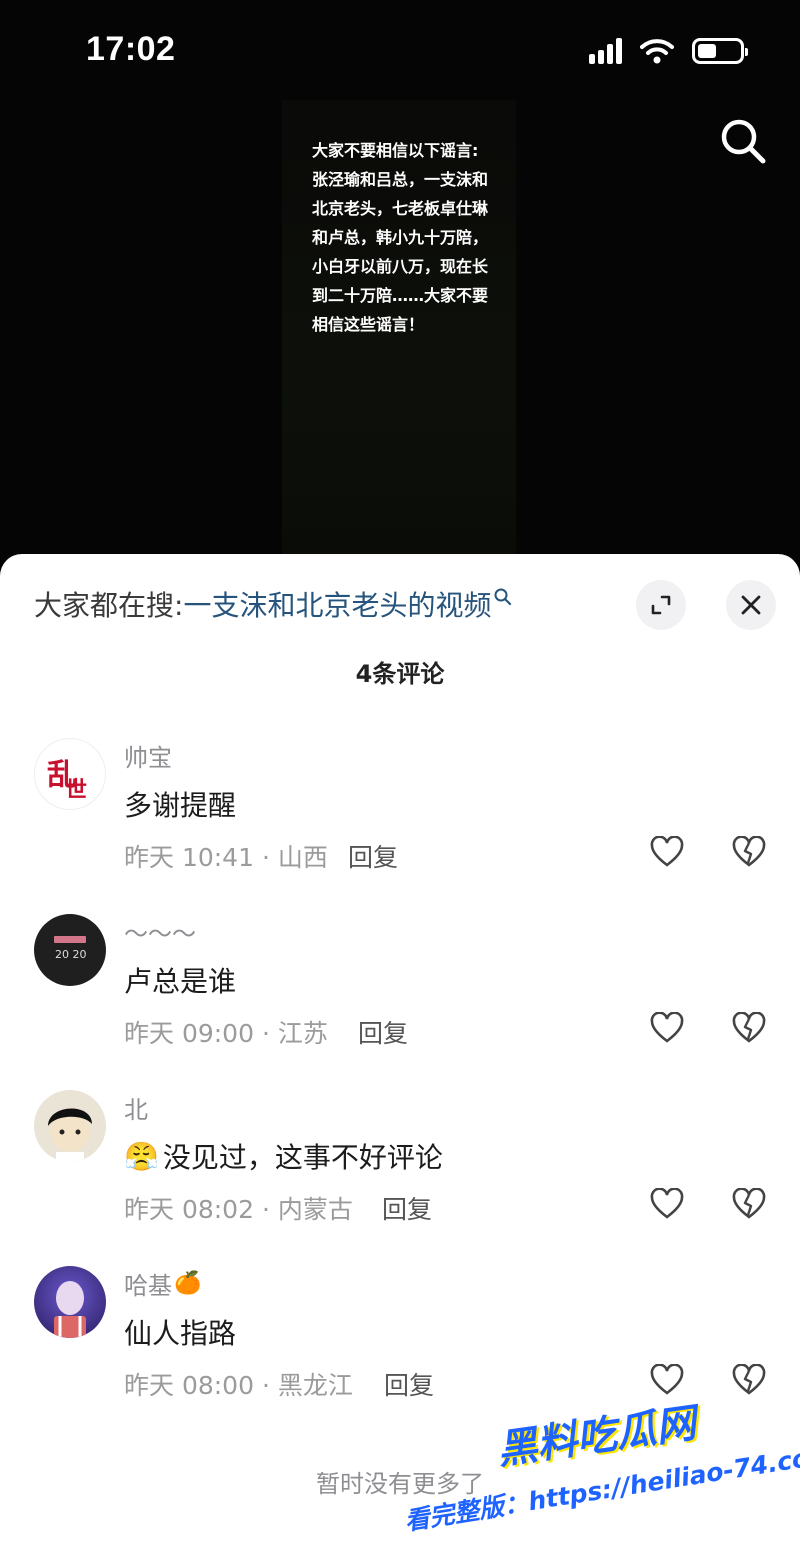 The image size is (800, 1562). I want to click on bald-character-avatar-icon, so click(70, 1309).